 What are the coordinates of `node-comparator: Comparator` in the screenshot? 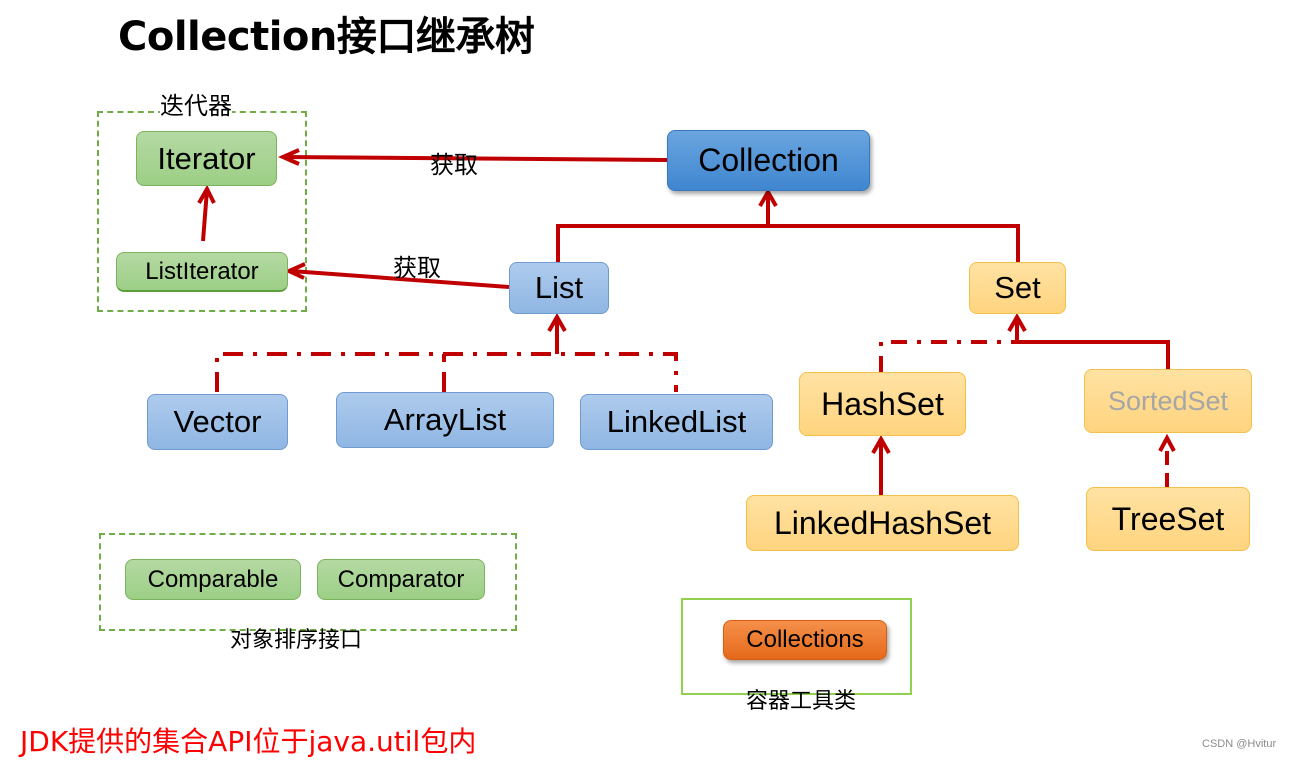 It's located at (401, 579).